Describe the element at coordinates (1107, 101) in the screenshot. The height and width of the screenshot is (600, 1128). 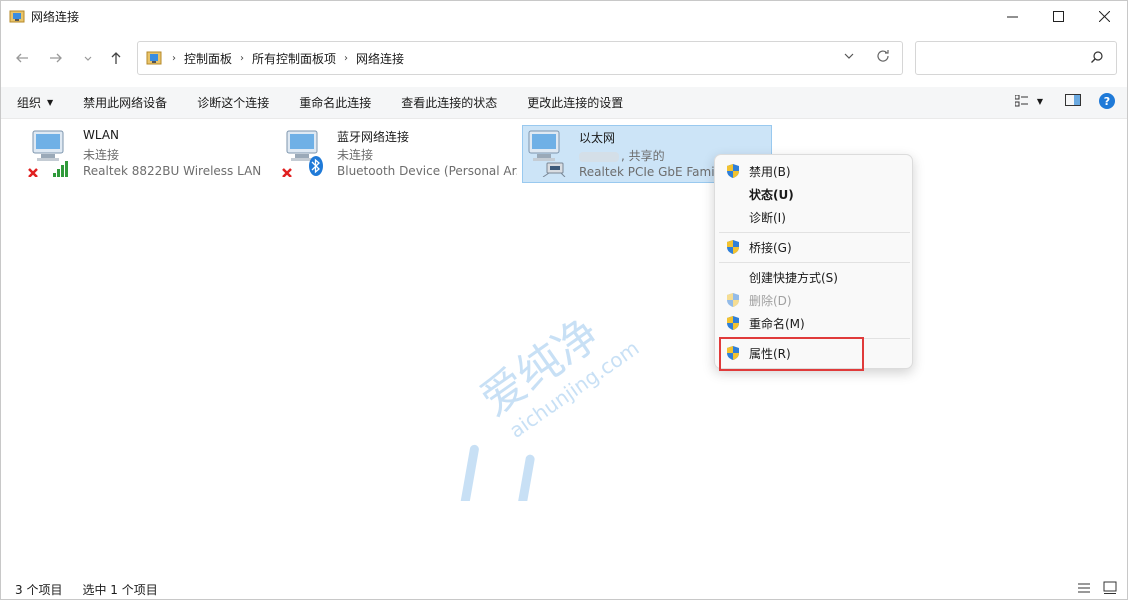
I see `help-icon: ?` at that location.